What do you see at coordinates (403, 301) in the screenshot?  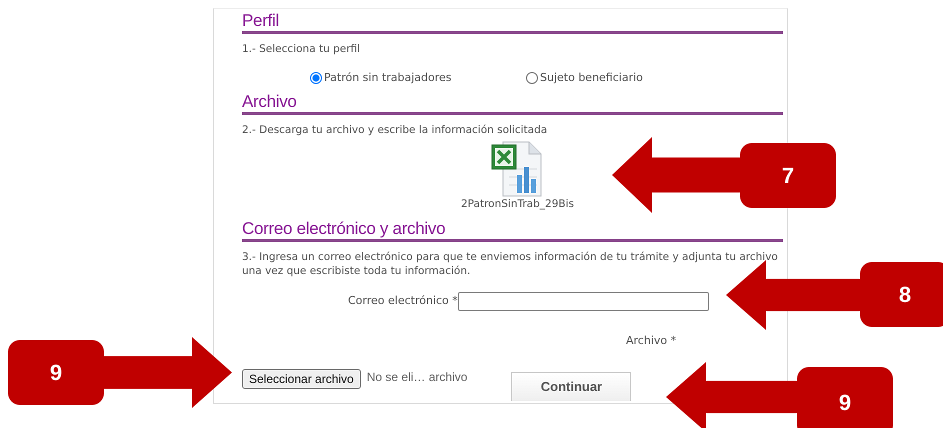 I see `field-label: Correo electrónico *` at bounding box center [403, 301].